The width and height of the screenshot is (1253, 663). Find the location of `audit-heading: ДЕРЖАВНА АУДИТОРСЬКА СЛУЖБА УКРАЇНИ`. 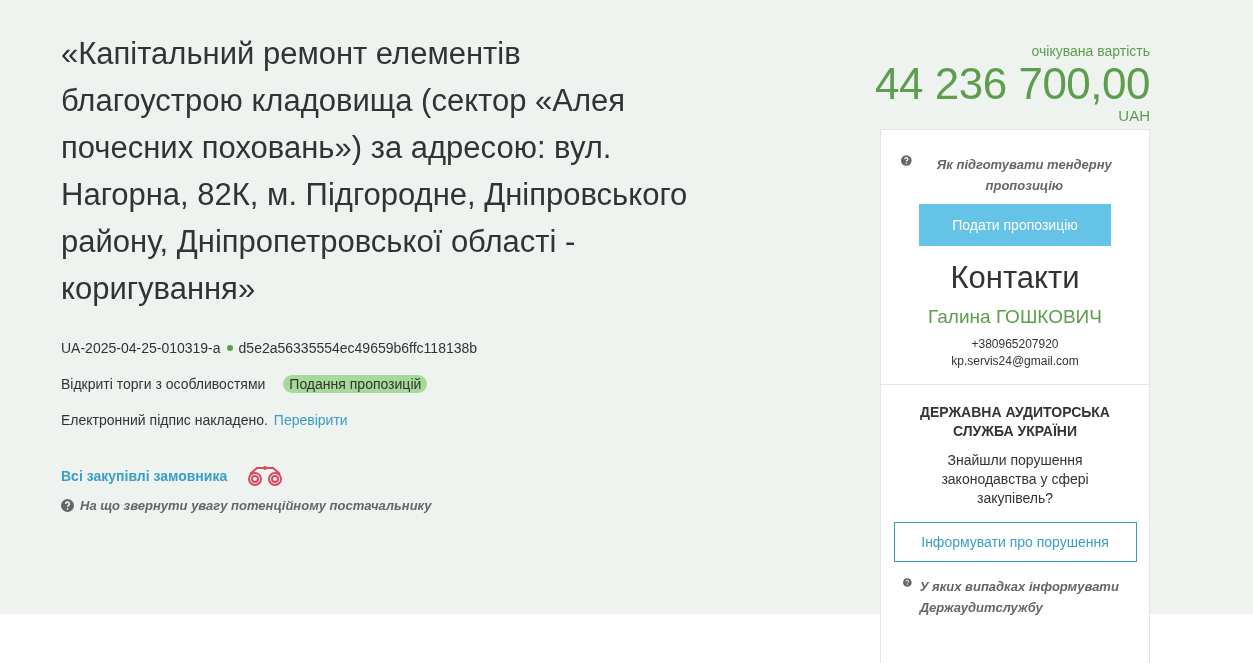

audit-heading: ДЕРЖАВНА АУДИТОРСЬКА СЛУЖБА УКРАЇНИ is located at coordinates (1015, 422).